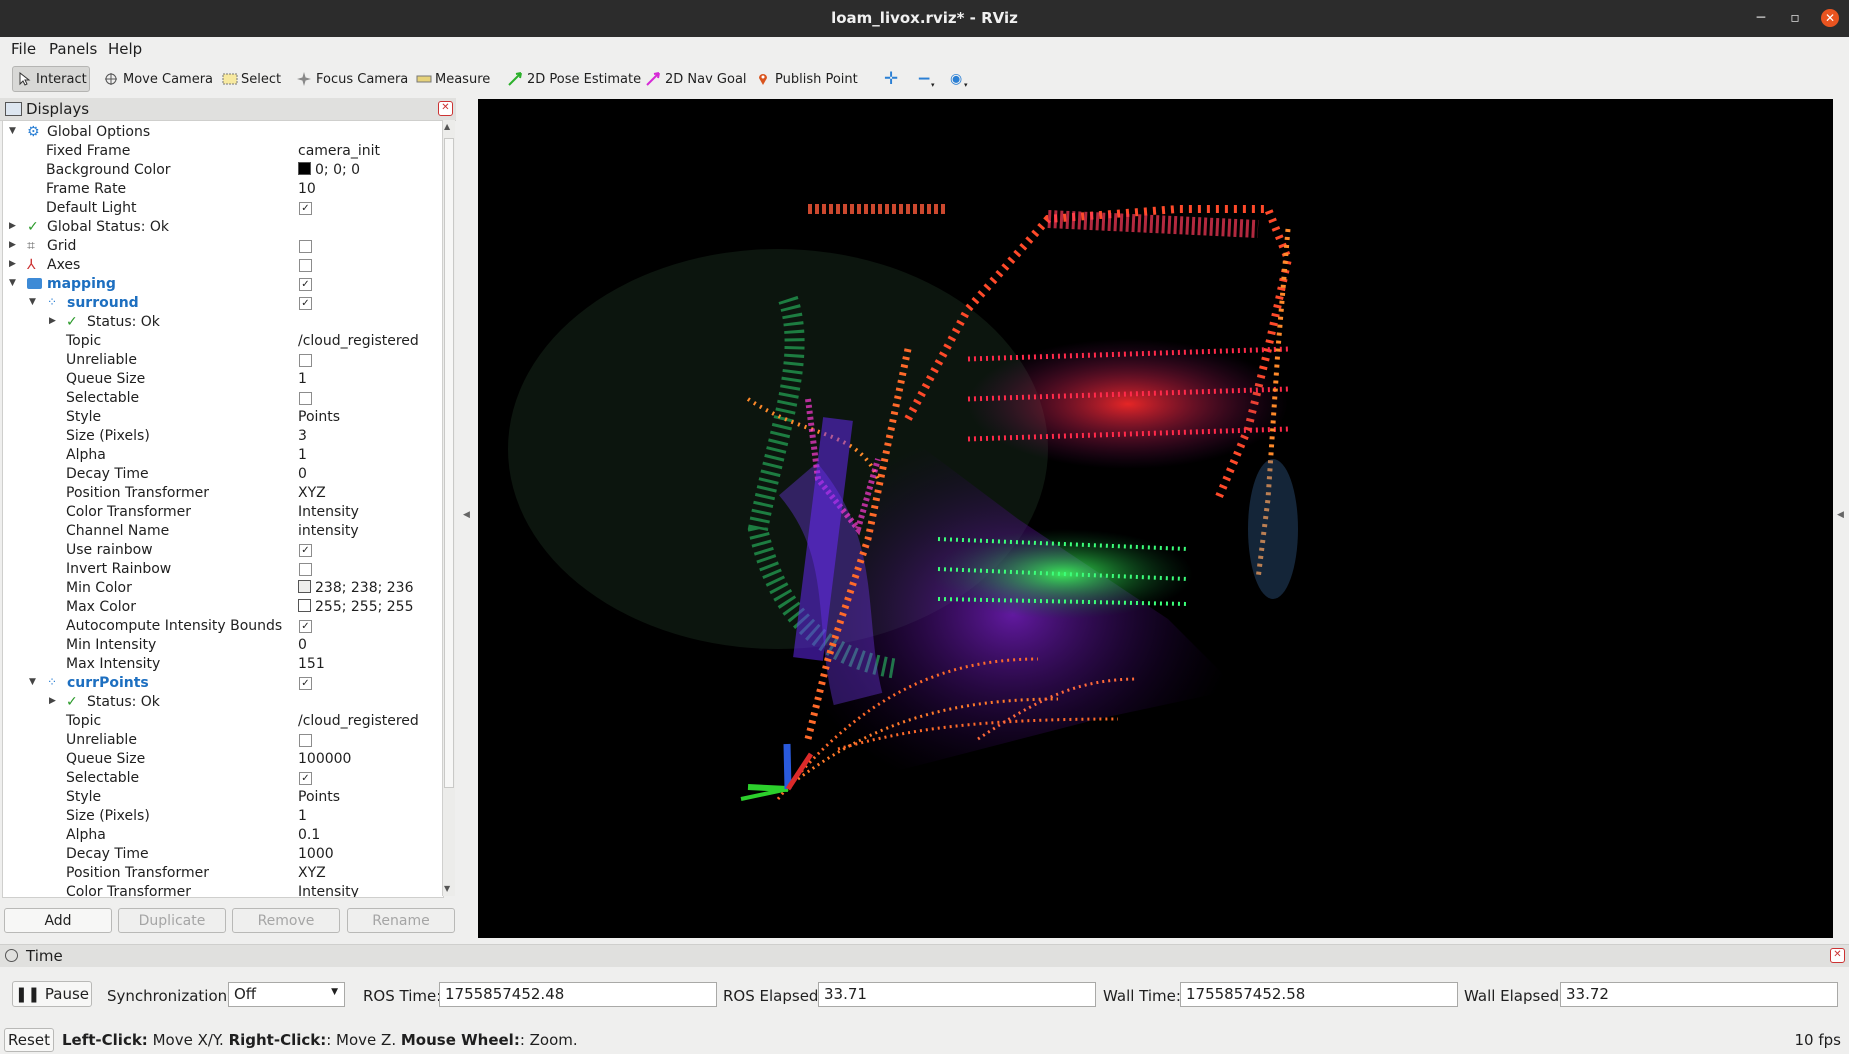  Describe the element at coordinates (223, 227) in the screenshot. I see `tree-row-global-status: ▶ ✓ Global Status: Ok` at that location.